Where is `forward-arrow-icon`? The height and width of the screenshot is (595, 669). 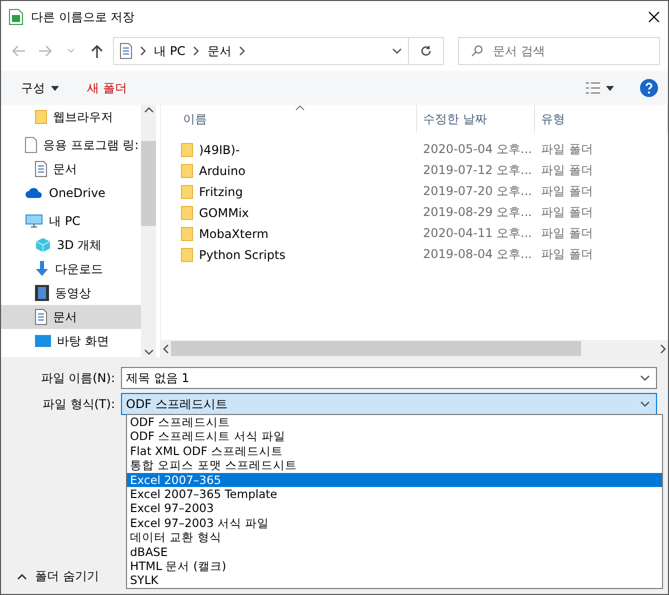 forward-arrow-icon is located at coordinates (45, 51).